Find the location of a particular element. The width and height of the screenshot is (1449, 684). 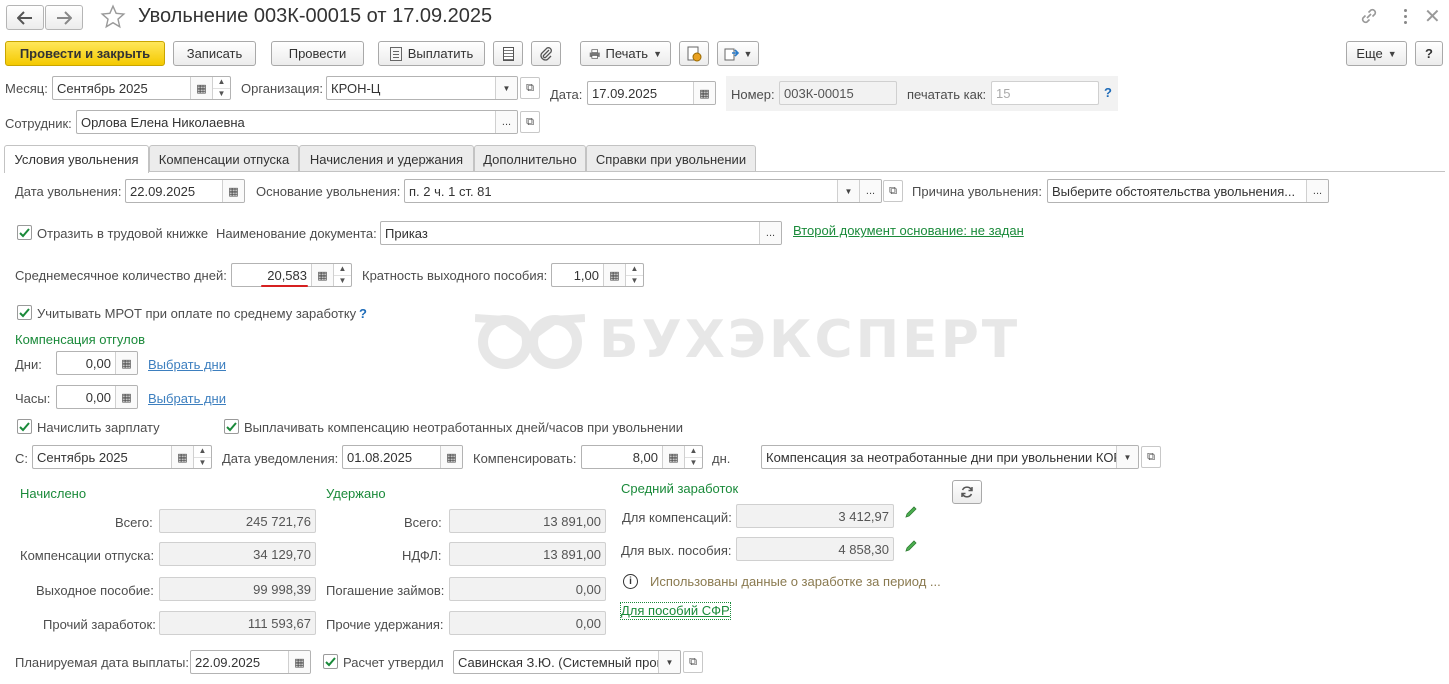

create-based-button: ▼ is located at coordinates (738, 53).